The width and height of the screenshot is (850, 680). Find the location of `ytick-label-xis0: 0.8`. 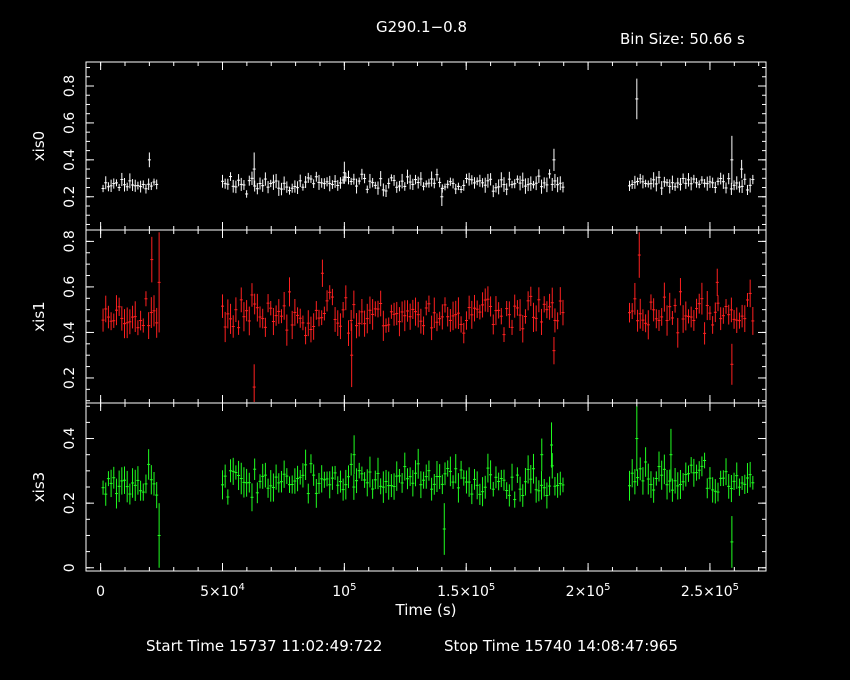

ytick-label-xis0: 0.8 is located at coordinates (70, 86).